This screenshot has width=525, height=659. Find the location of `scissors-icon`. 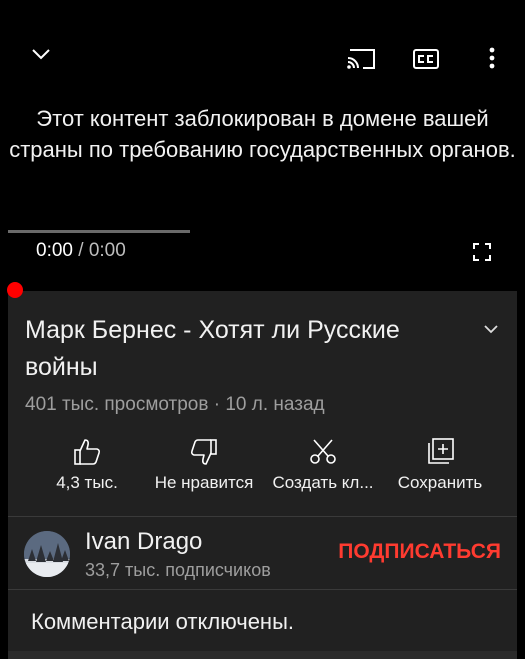

scissors-icon is located at coordinates (323, 451).